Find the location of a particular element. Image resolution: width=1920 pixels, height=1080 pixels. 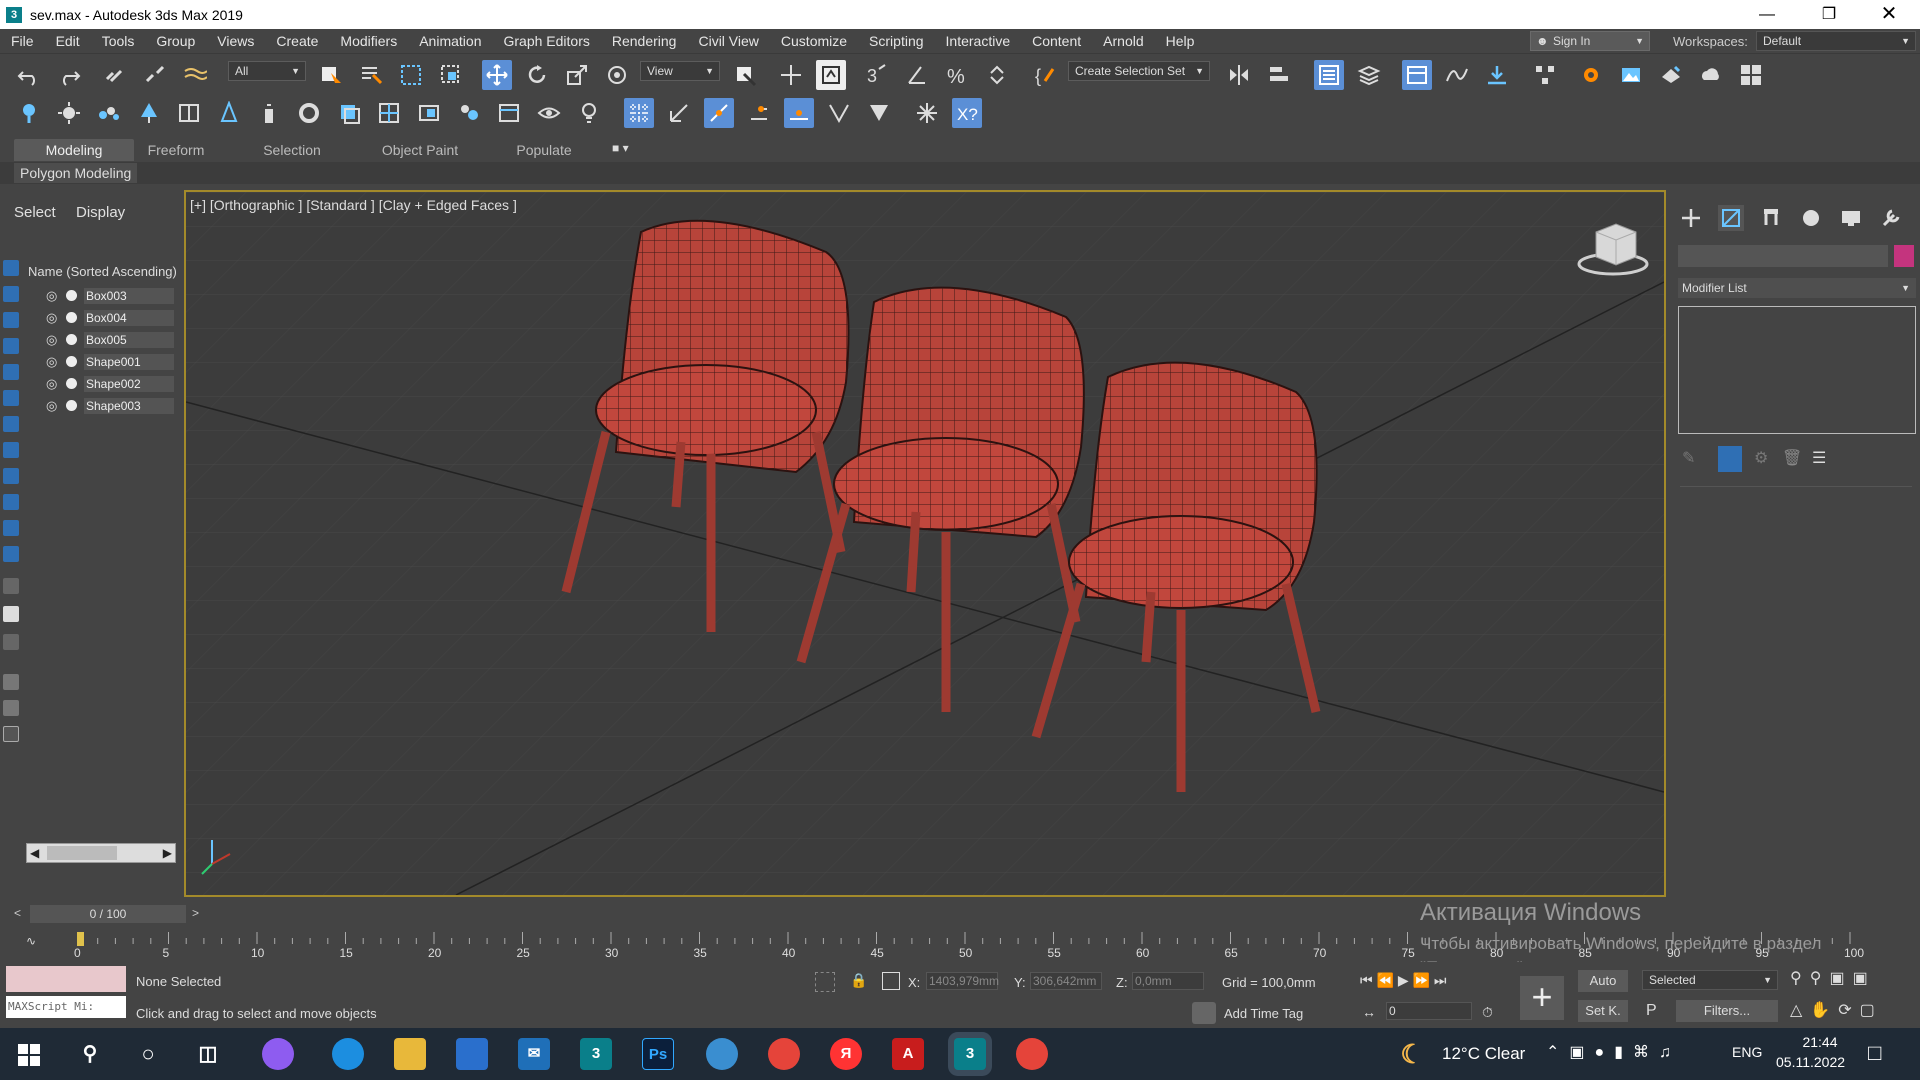

place-icon is located at coordinates (617, 75).